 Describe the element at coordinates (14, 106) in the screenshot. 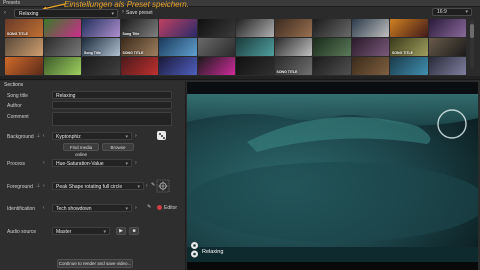

I see `author-label: Author` at that location.